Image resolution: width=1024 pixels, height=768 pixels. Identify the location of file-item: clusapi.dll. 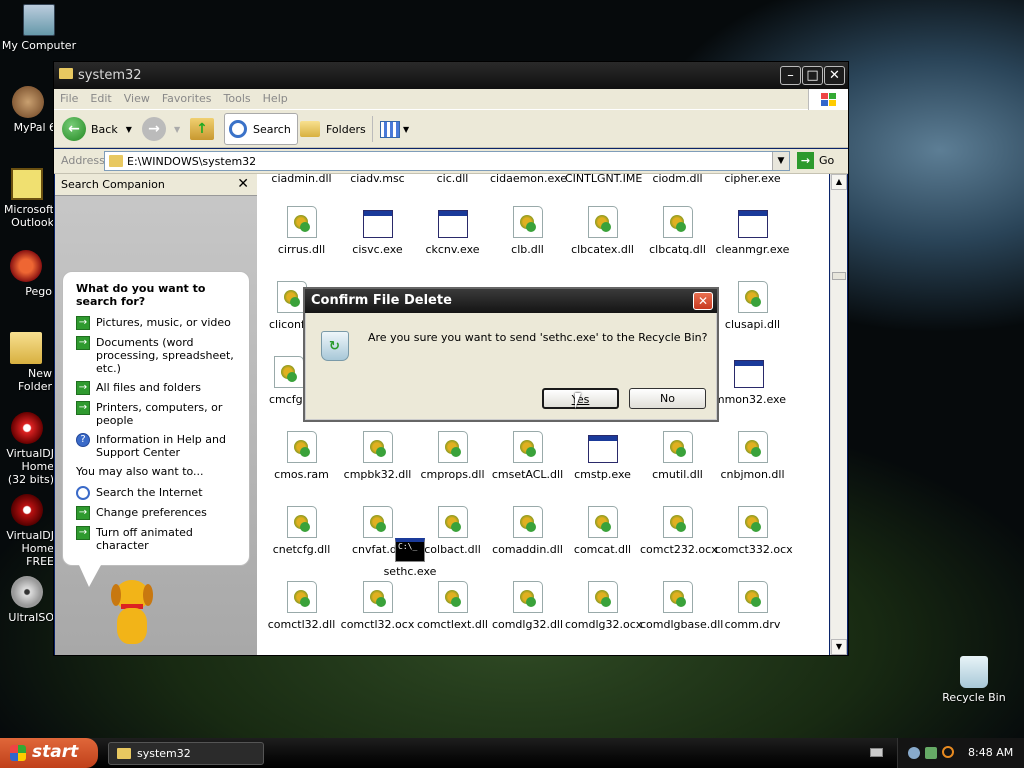
(752, 306).